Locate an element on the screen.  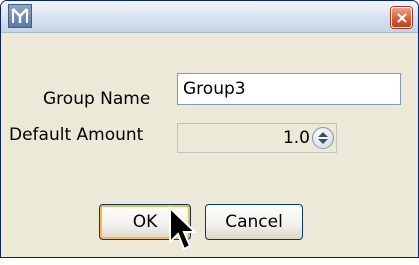
title-bar is located at coordinates (209, 17).